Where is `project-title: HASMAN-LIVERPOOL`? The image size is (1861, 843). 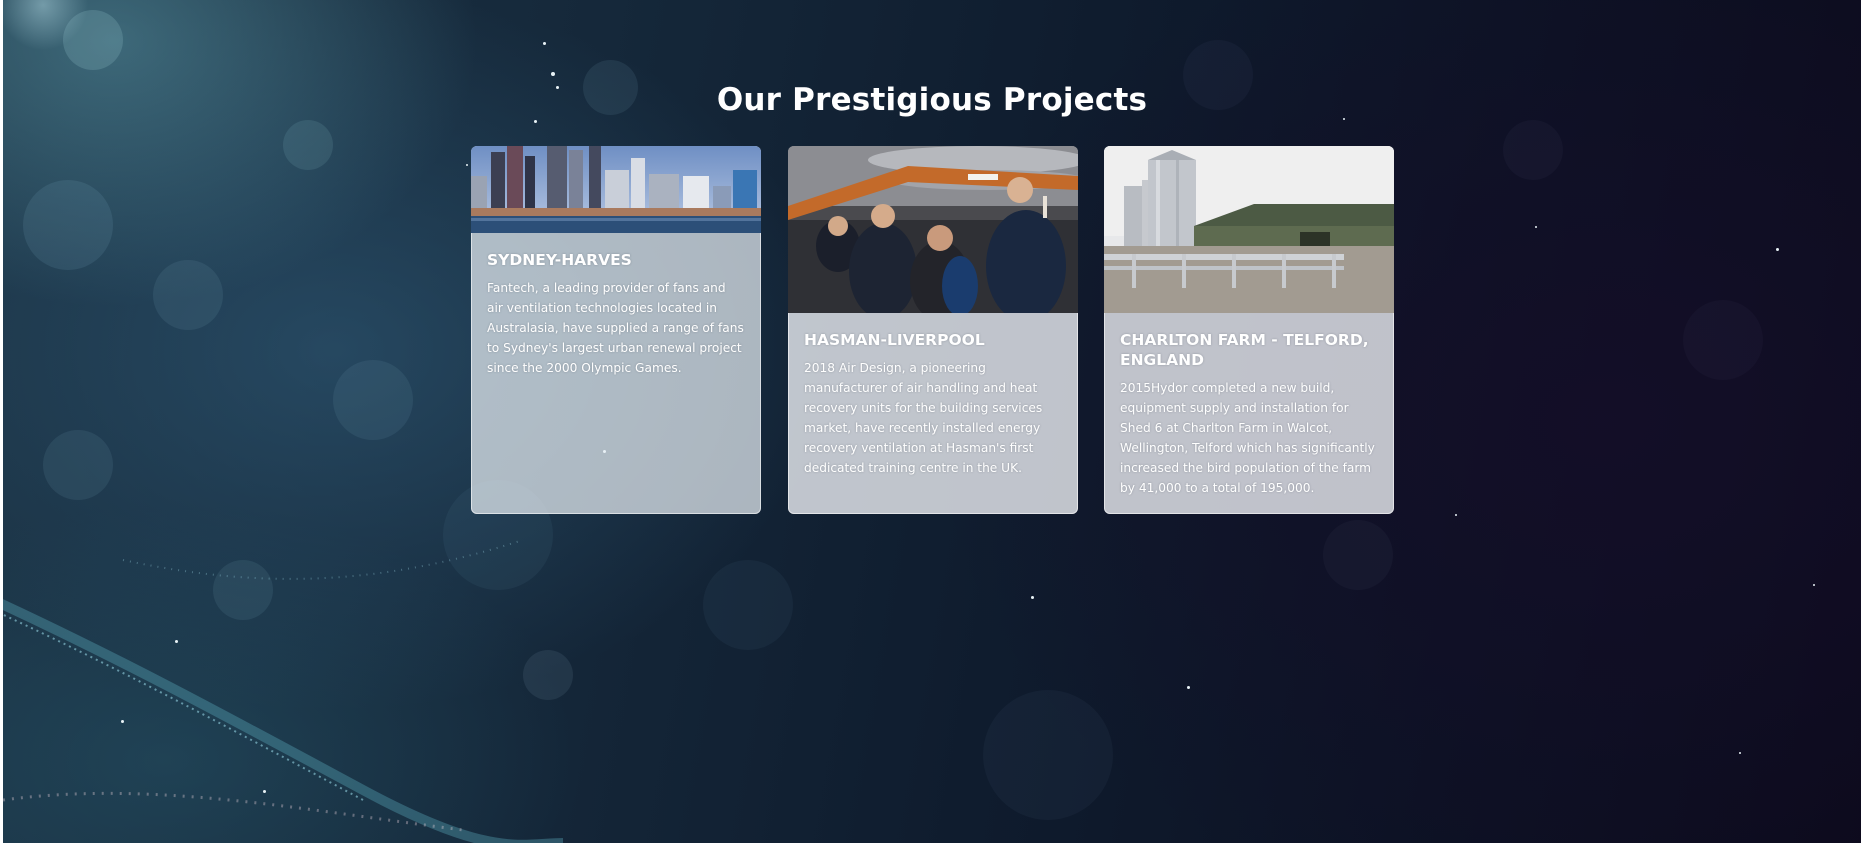 project-title: HASMAN-LIVERPOOL is located at coordinates (894, 340).